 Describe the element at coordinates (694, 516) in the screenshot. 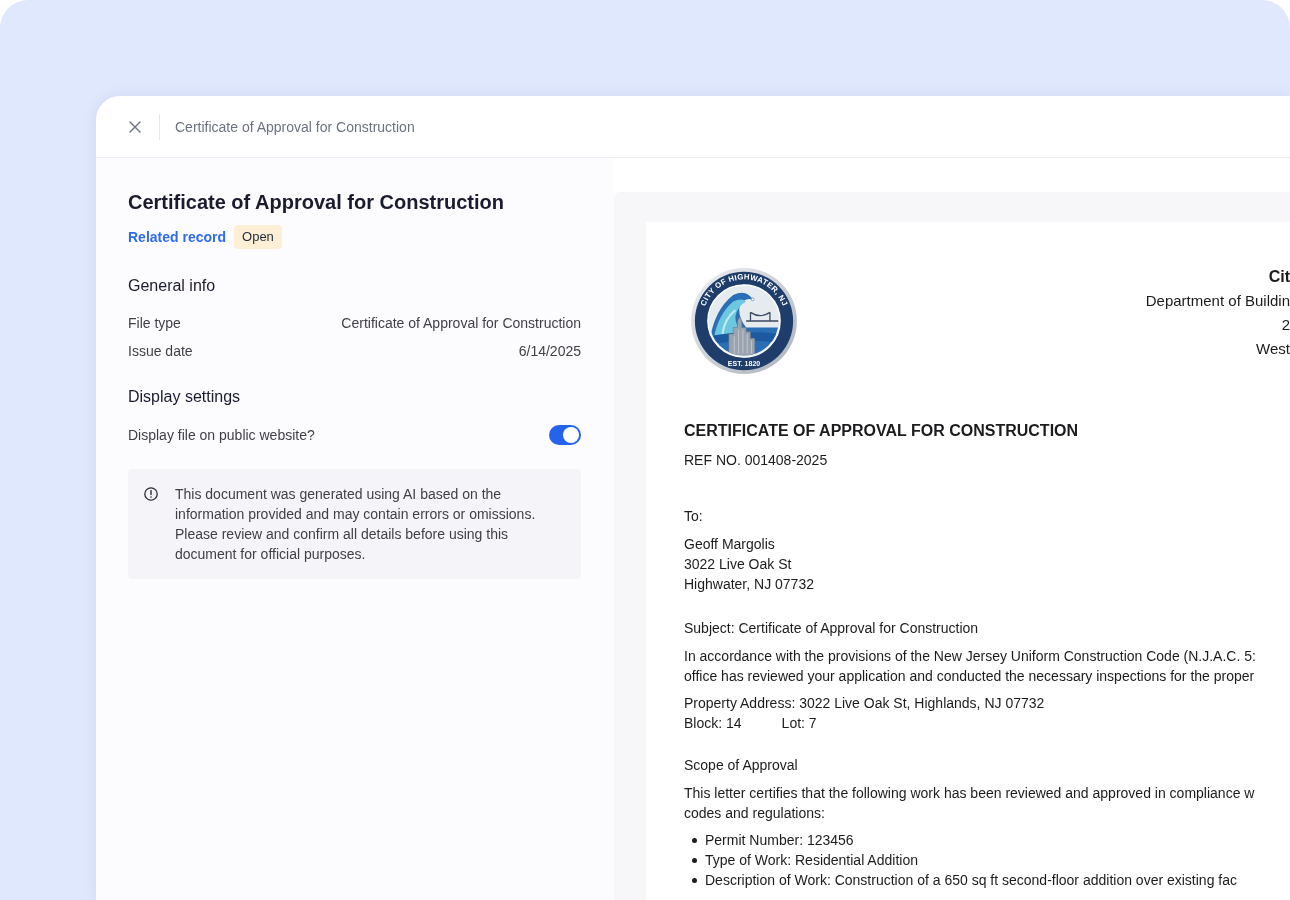

I see `recipient-label: To:` at that location.